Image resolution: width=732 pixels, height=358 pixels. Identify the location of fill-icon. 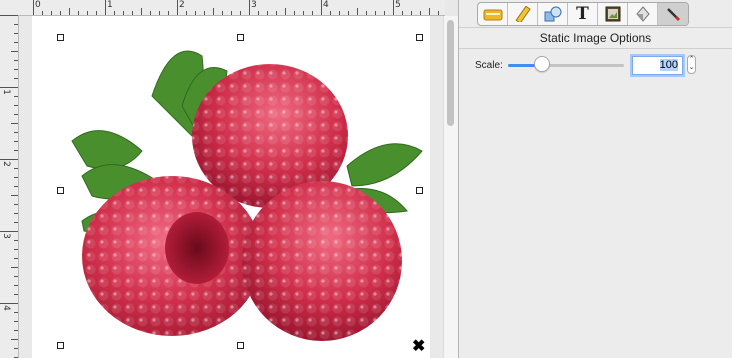
(643, 14).